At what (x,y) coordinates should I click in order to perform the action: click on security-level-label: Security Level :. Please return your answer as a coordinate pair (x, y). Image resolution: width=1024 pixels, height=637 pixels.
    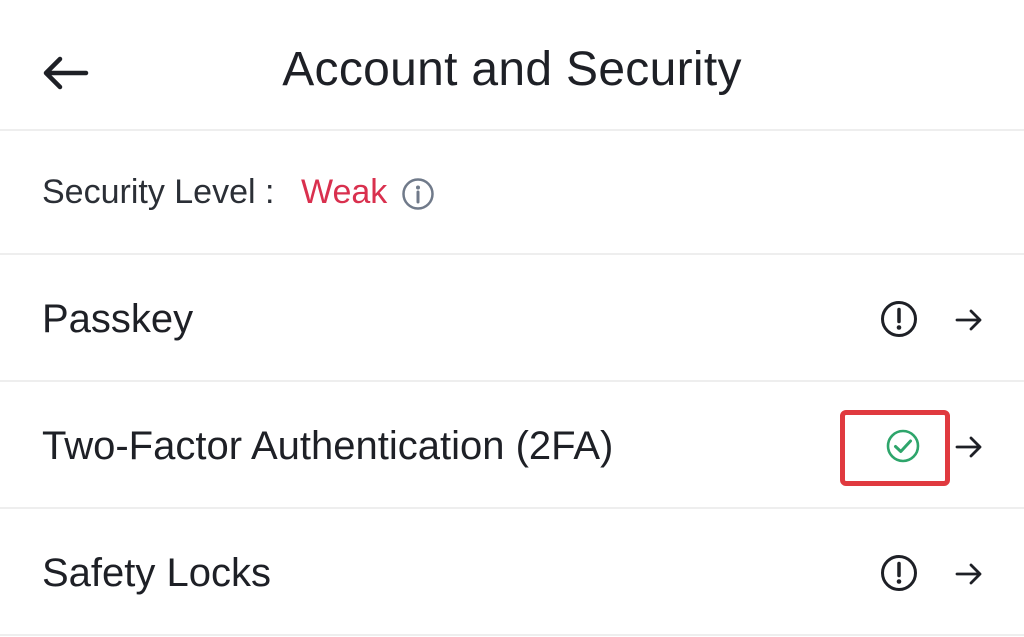
    Looking at the image, I should click on (158, 192).